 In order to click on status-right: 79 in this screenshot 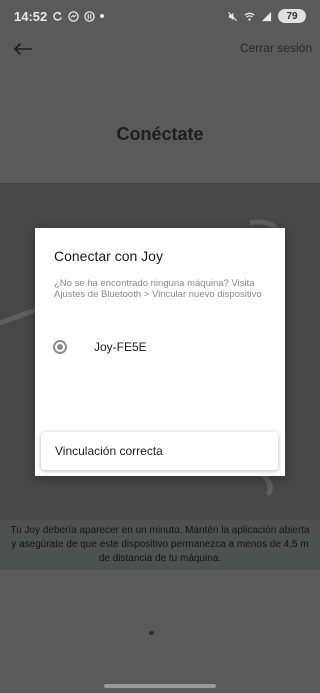, I will do `click(266, 16)`.